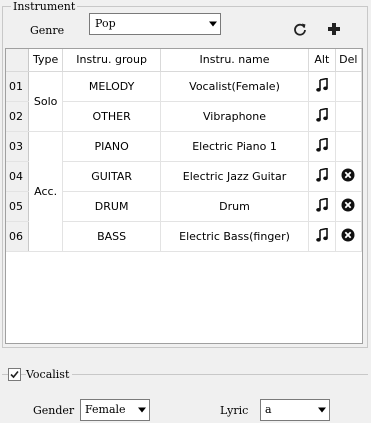 The height and width of the screenshot is (423, 371). I want to click on instrument-group-cell: GUITAR, so click(111, 176).